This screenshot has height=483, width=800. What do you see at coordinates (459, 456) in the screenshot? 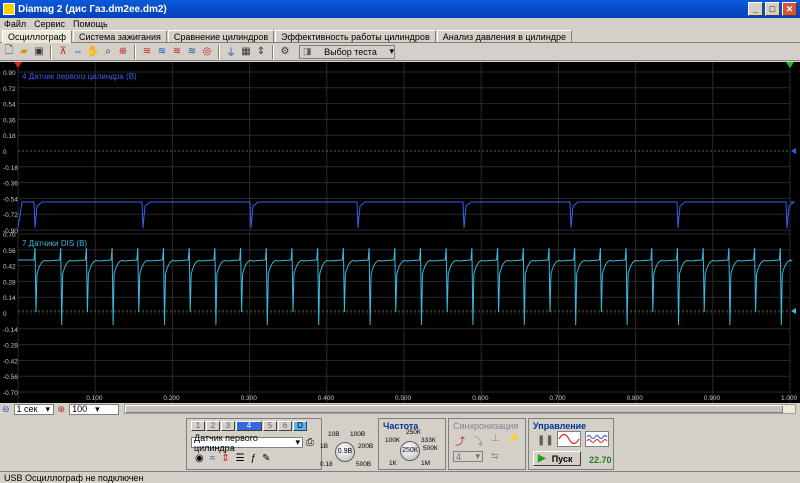
I see `sync-channel-value: 4` at bounding box center [459, 456].